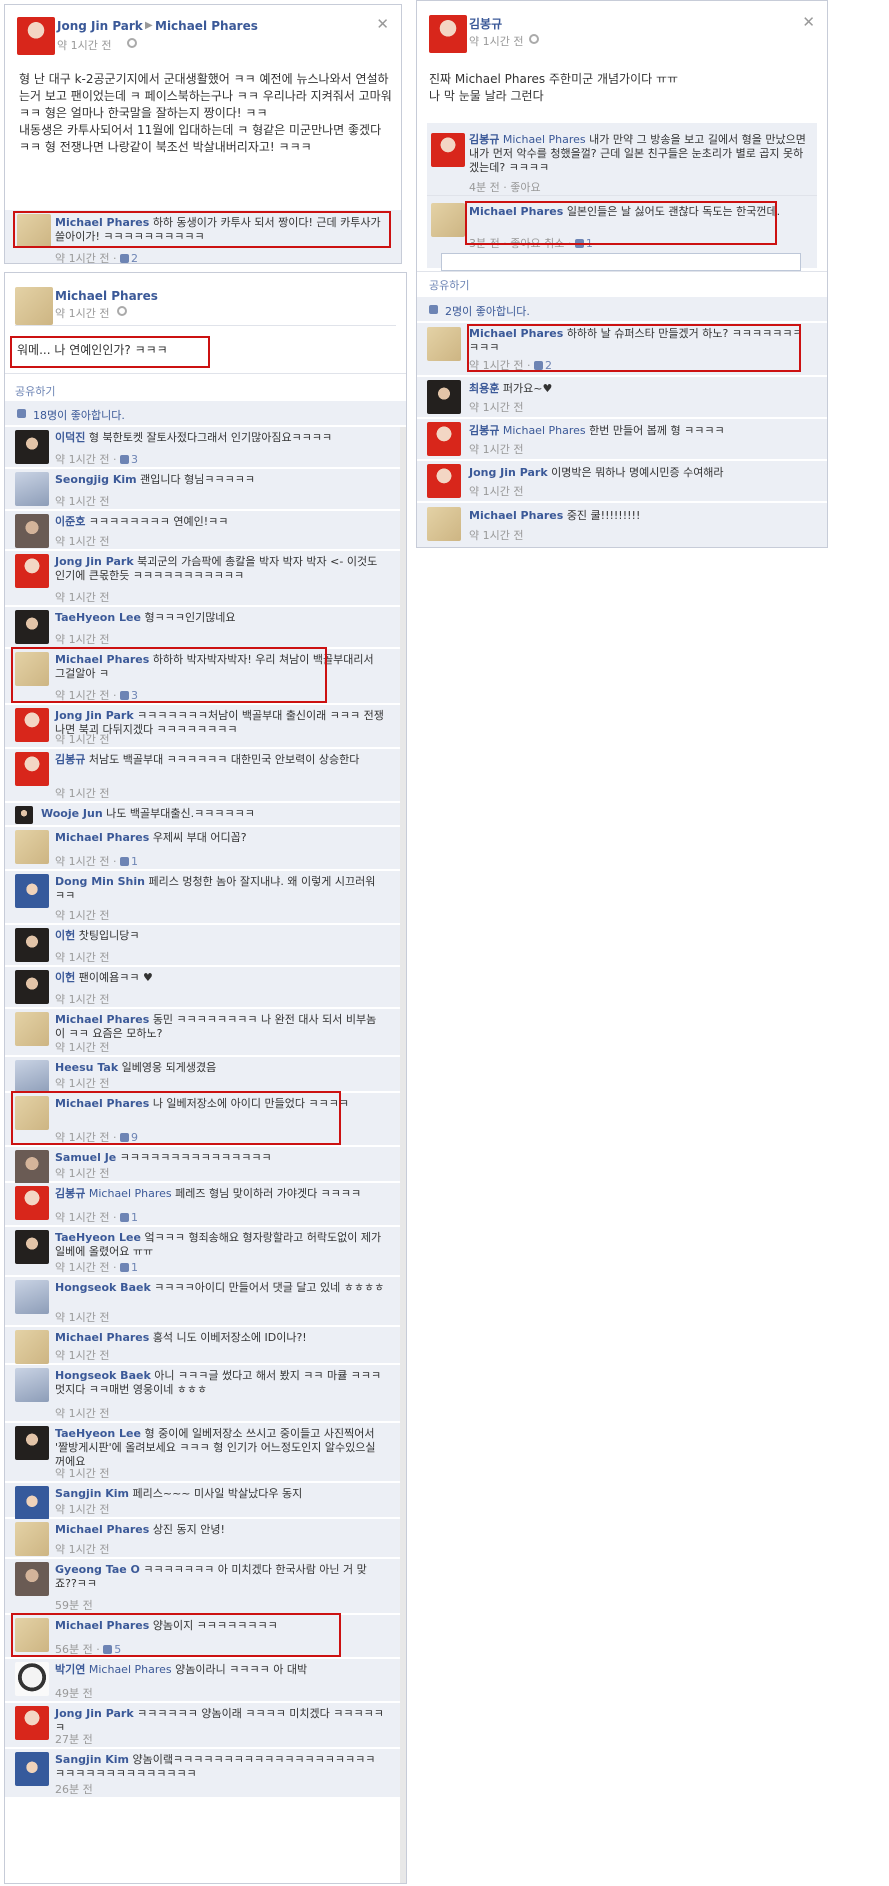 The width and height of the screenshot is (889, 1886). What do you see at coordinates (449, 285) in the screenshot?
I see `share-link: 공유하기` at bounding box center [449, 285].